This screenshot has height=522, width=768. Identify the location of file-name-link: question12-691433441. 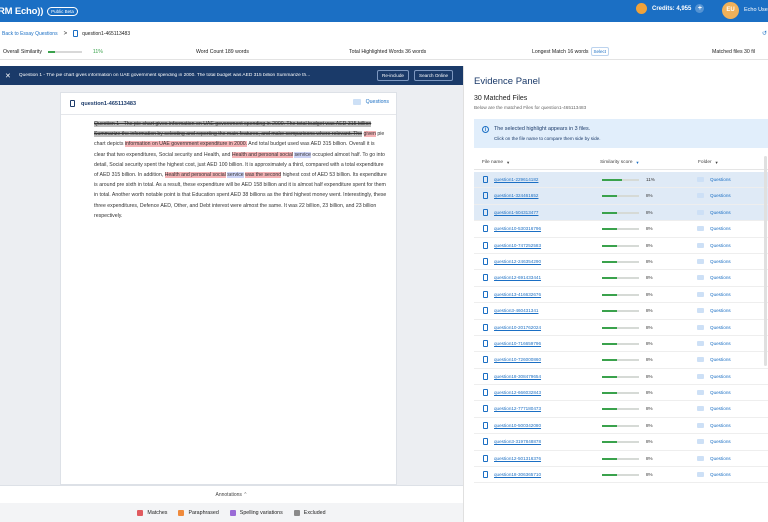
(517, 277).